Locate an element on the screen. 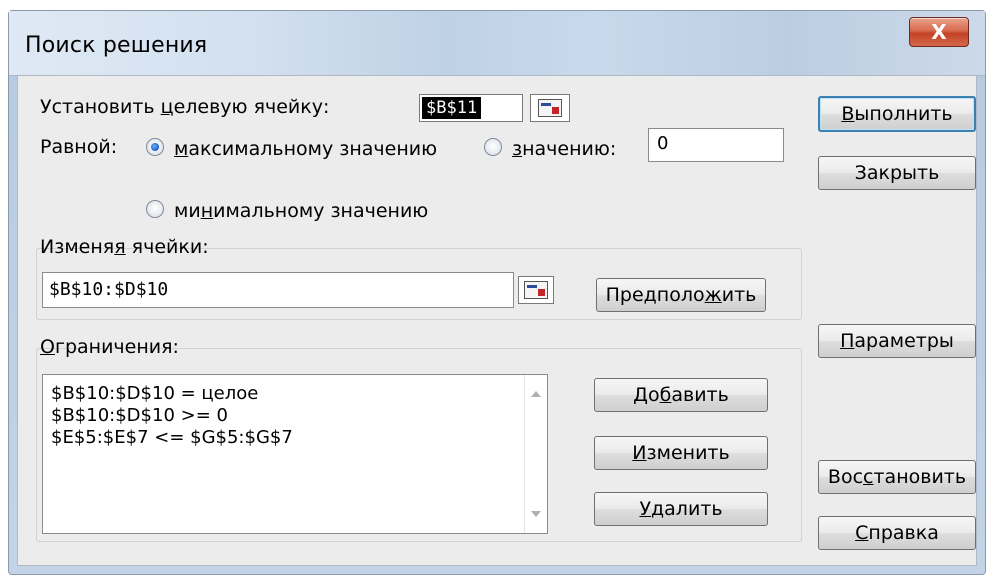 Image resolution: width=994 pixels, height=583 pixels. radio-max-text: аксимальному значению is located at coordinates (313, 149).